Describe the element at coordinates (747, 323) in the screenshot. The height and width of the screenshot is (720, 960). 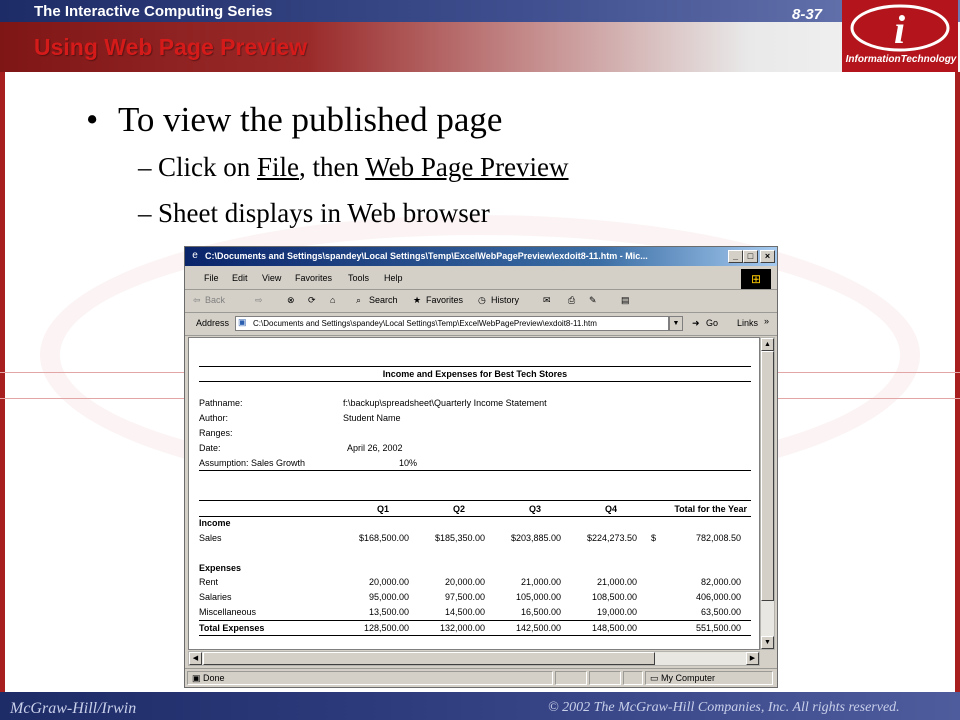
I see `links-button: Links` at that location.